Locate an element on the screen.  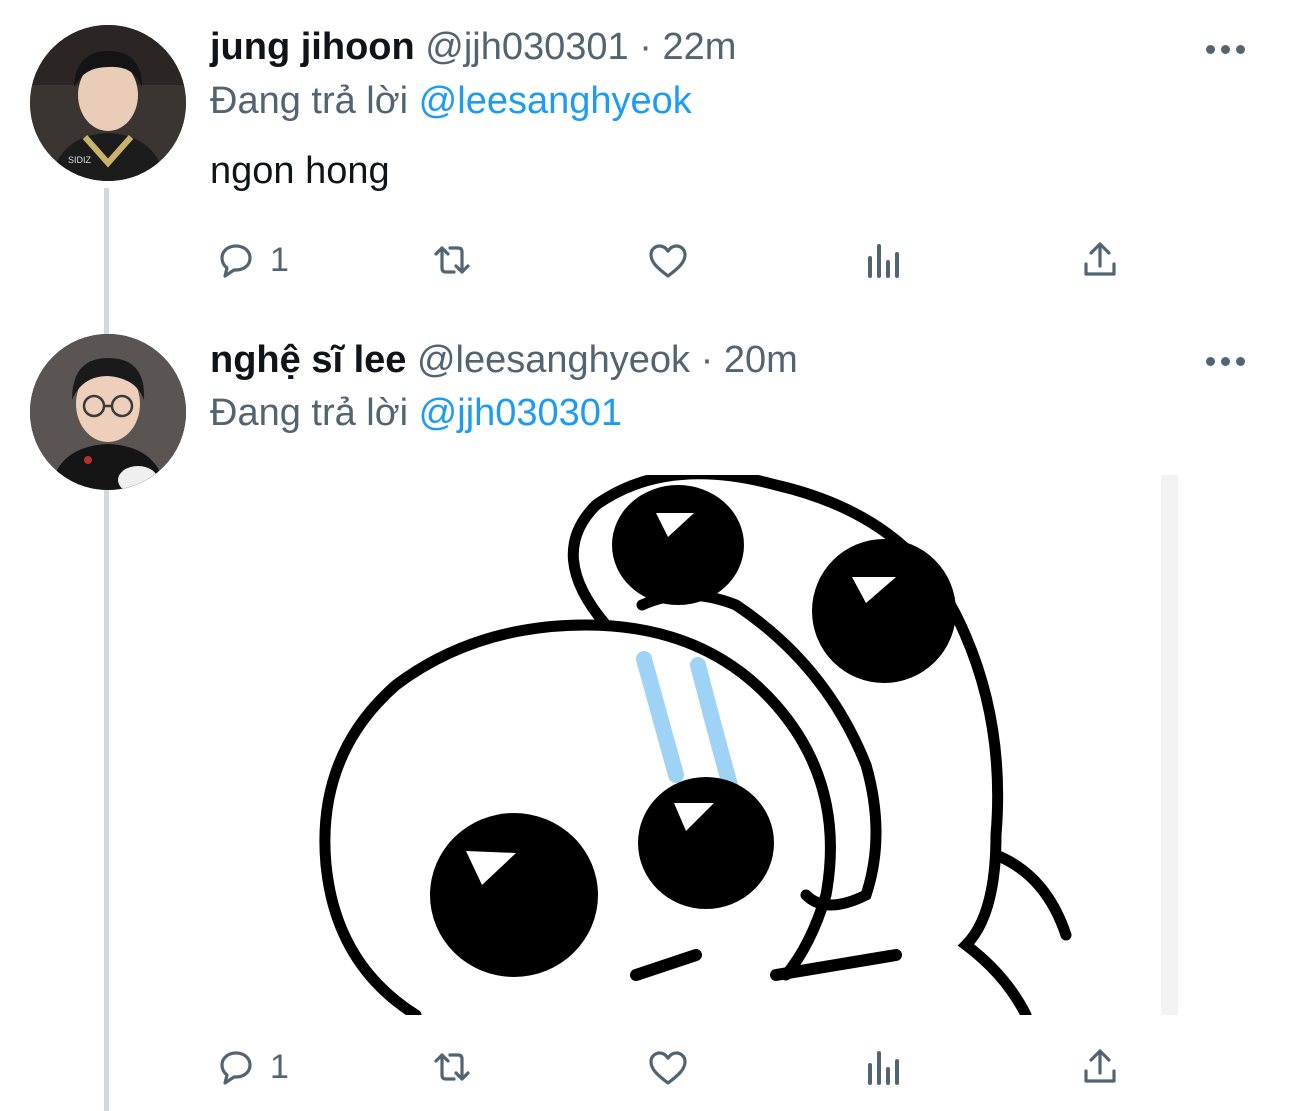
replying-to: Đang trả lời @jjh030301 is located at coordinates (416, 413).